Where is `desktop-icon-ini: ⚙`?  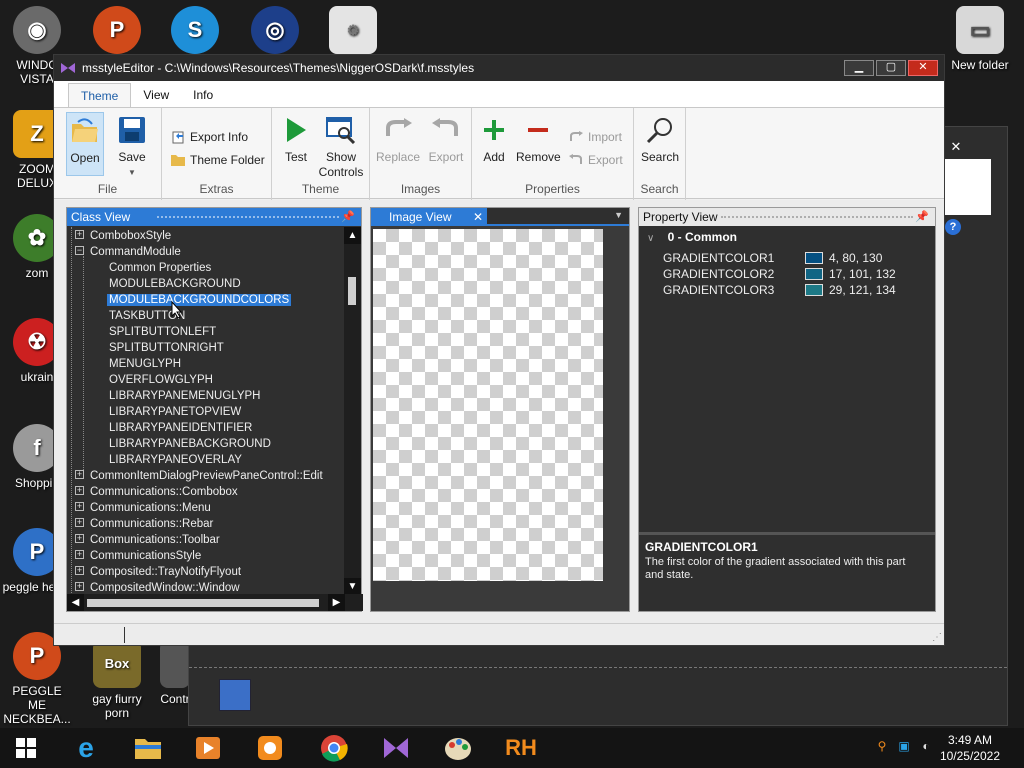
desktop-icon-ini: ⚙ is located at coordinates (353, 32).